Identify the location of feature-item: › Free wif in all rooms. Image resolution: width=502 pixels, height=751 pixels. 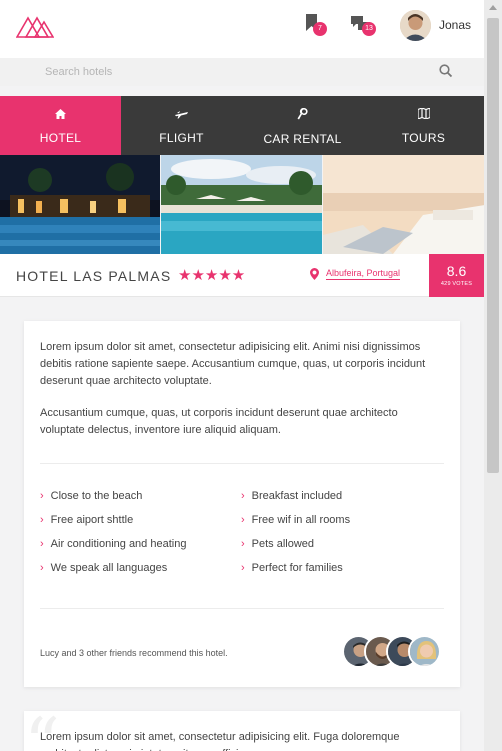
(296, 520).